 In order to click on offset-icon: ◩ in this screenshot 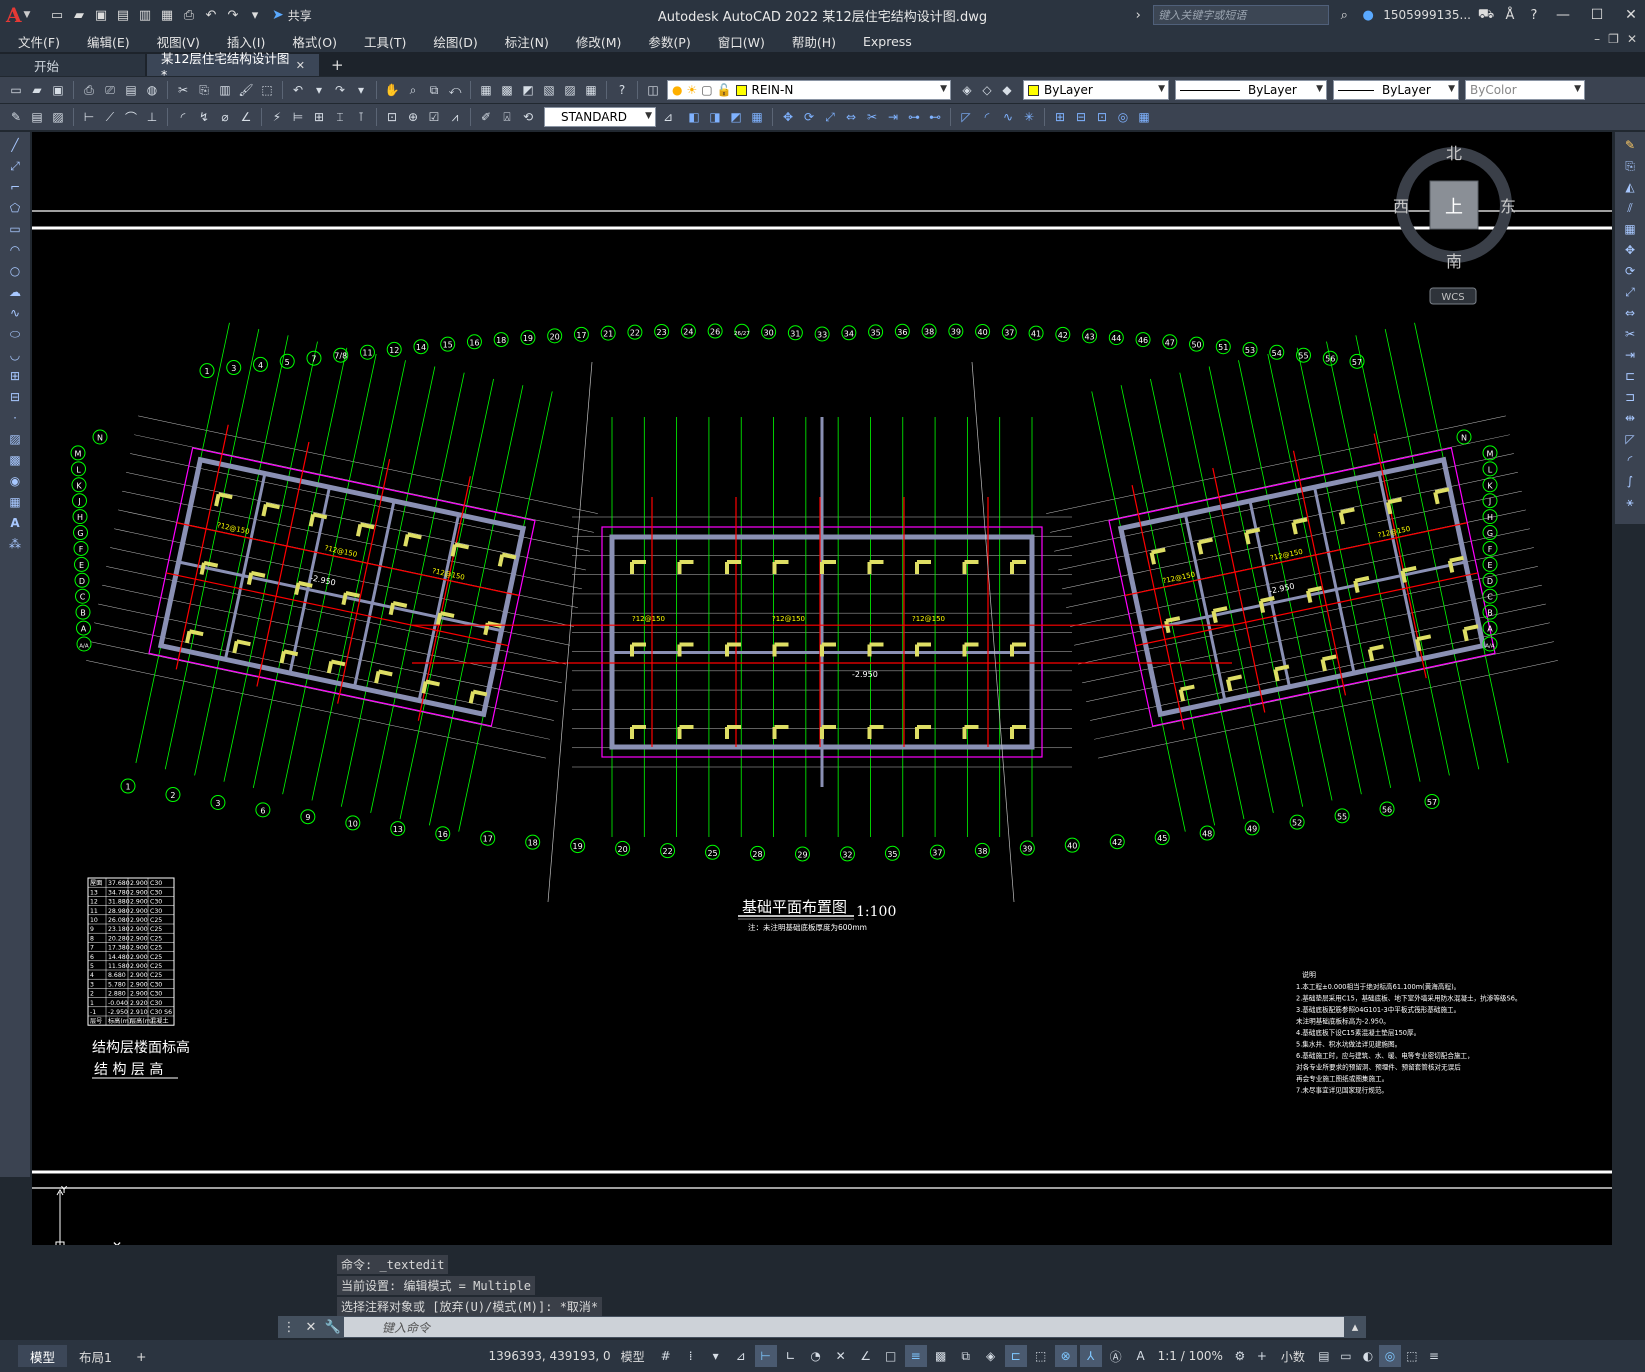, I will do `click(736, 117)`.